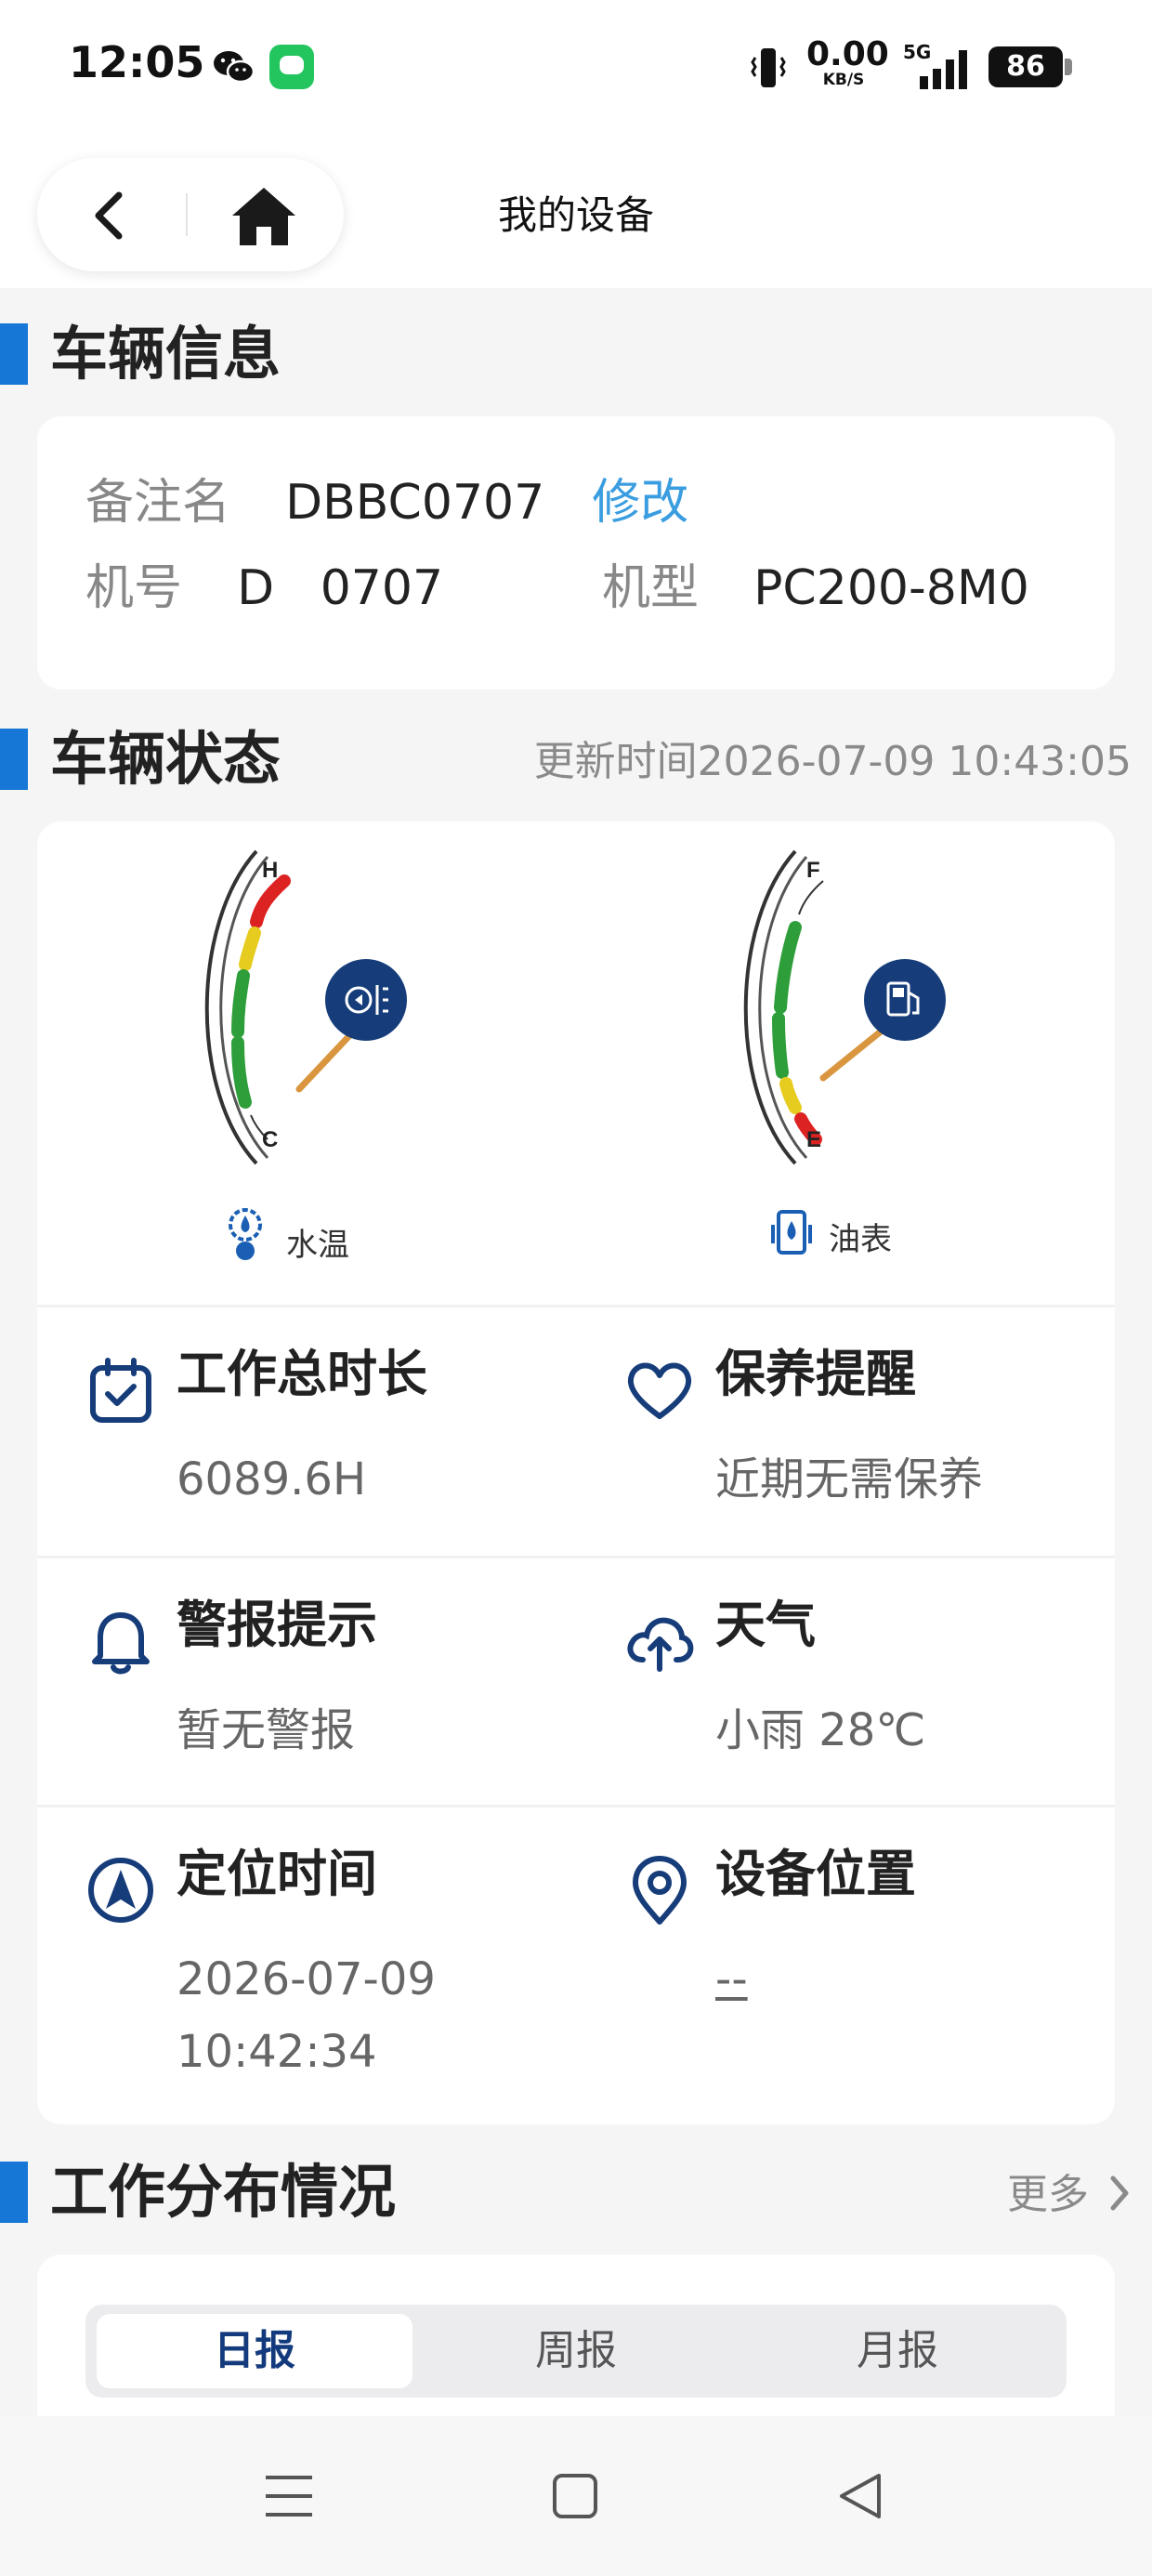 The width and height of the screenshot is (1152, 2576). What do you see at coordinates (415, 503) in the screenshot?
I see `remark-value: DBBC0707` at bounding box center [415, 503].